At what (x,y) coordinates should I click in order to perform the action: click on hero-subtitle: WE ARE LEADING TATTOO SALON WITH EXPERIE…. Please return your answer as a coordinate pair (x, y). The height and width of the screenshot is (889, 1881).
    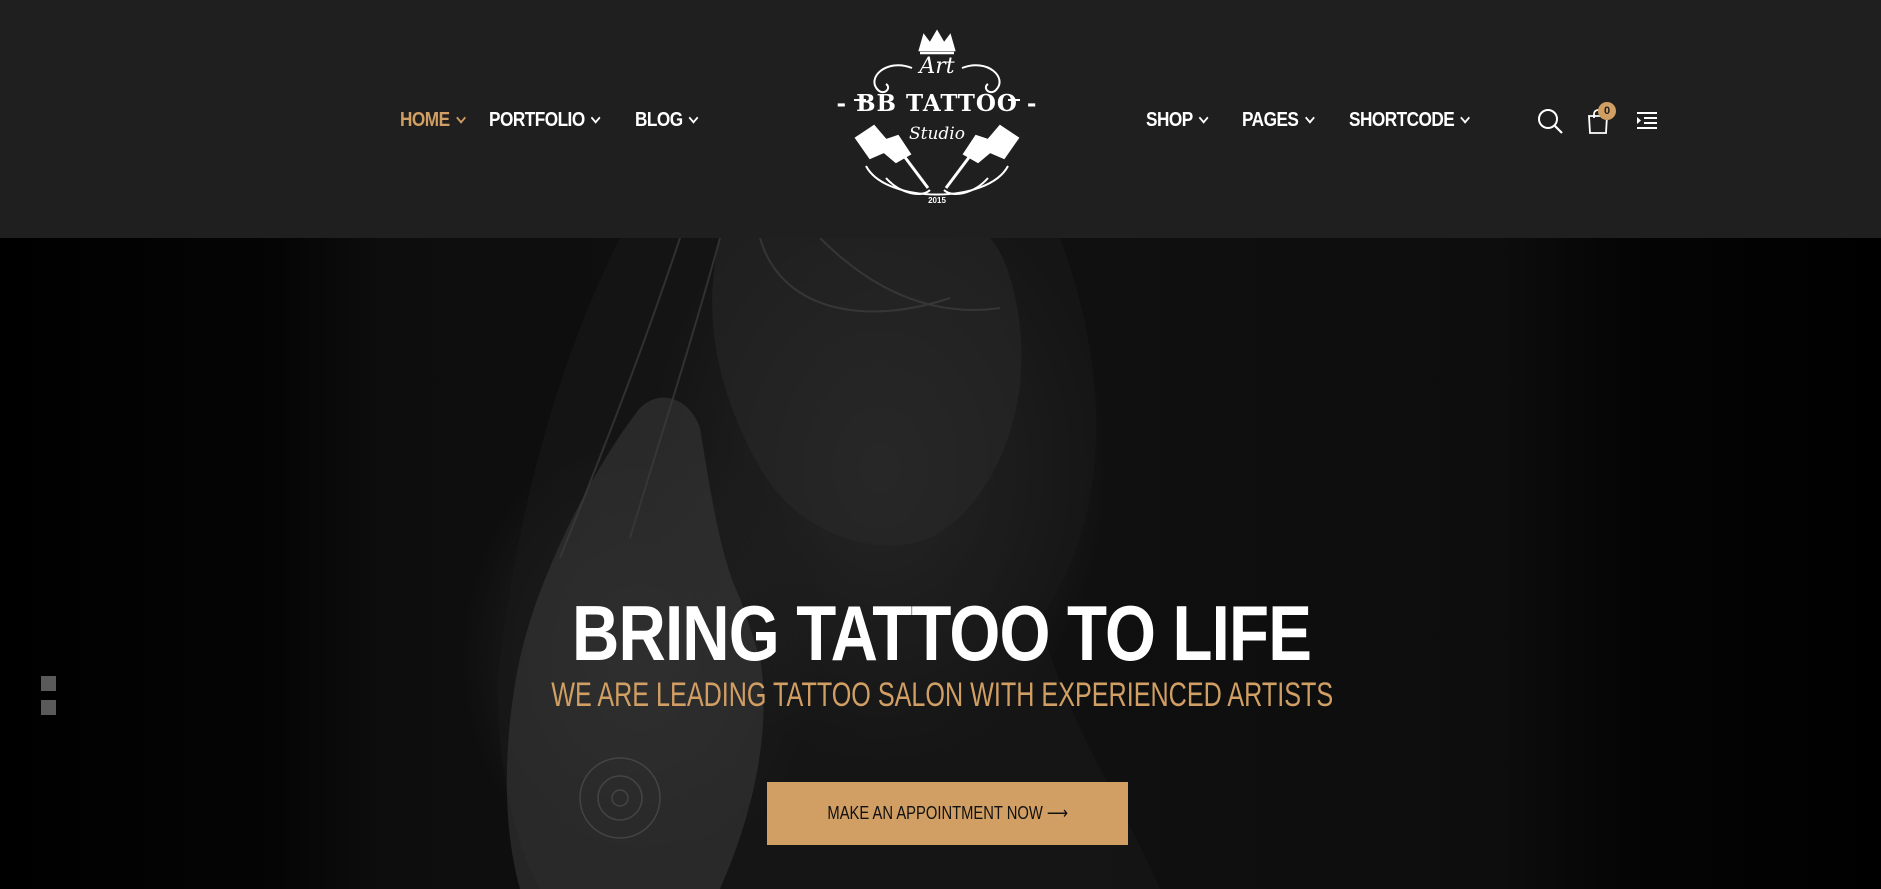
    Looking at the image, I should click on (942, 695).